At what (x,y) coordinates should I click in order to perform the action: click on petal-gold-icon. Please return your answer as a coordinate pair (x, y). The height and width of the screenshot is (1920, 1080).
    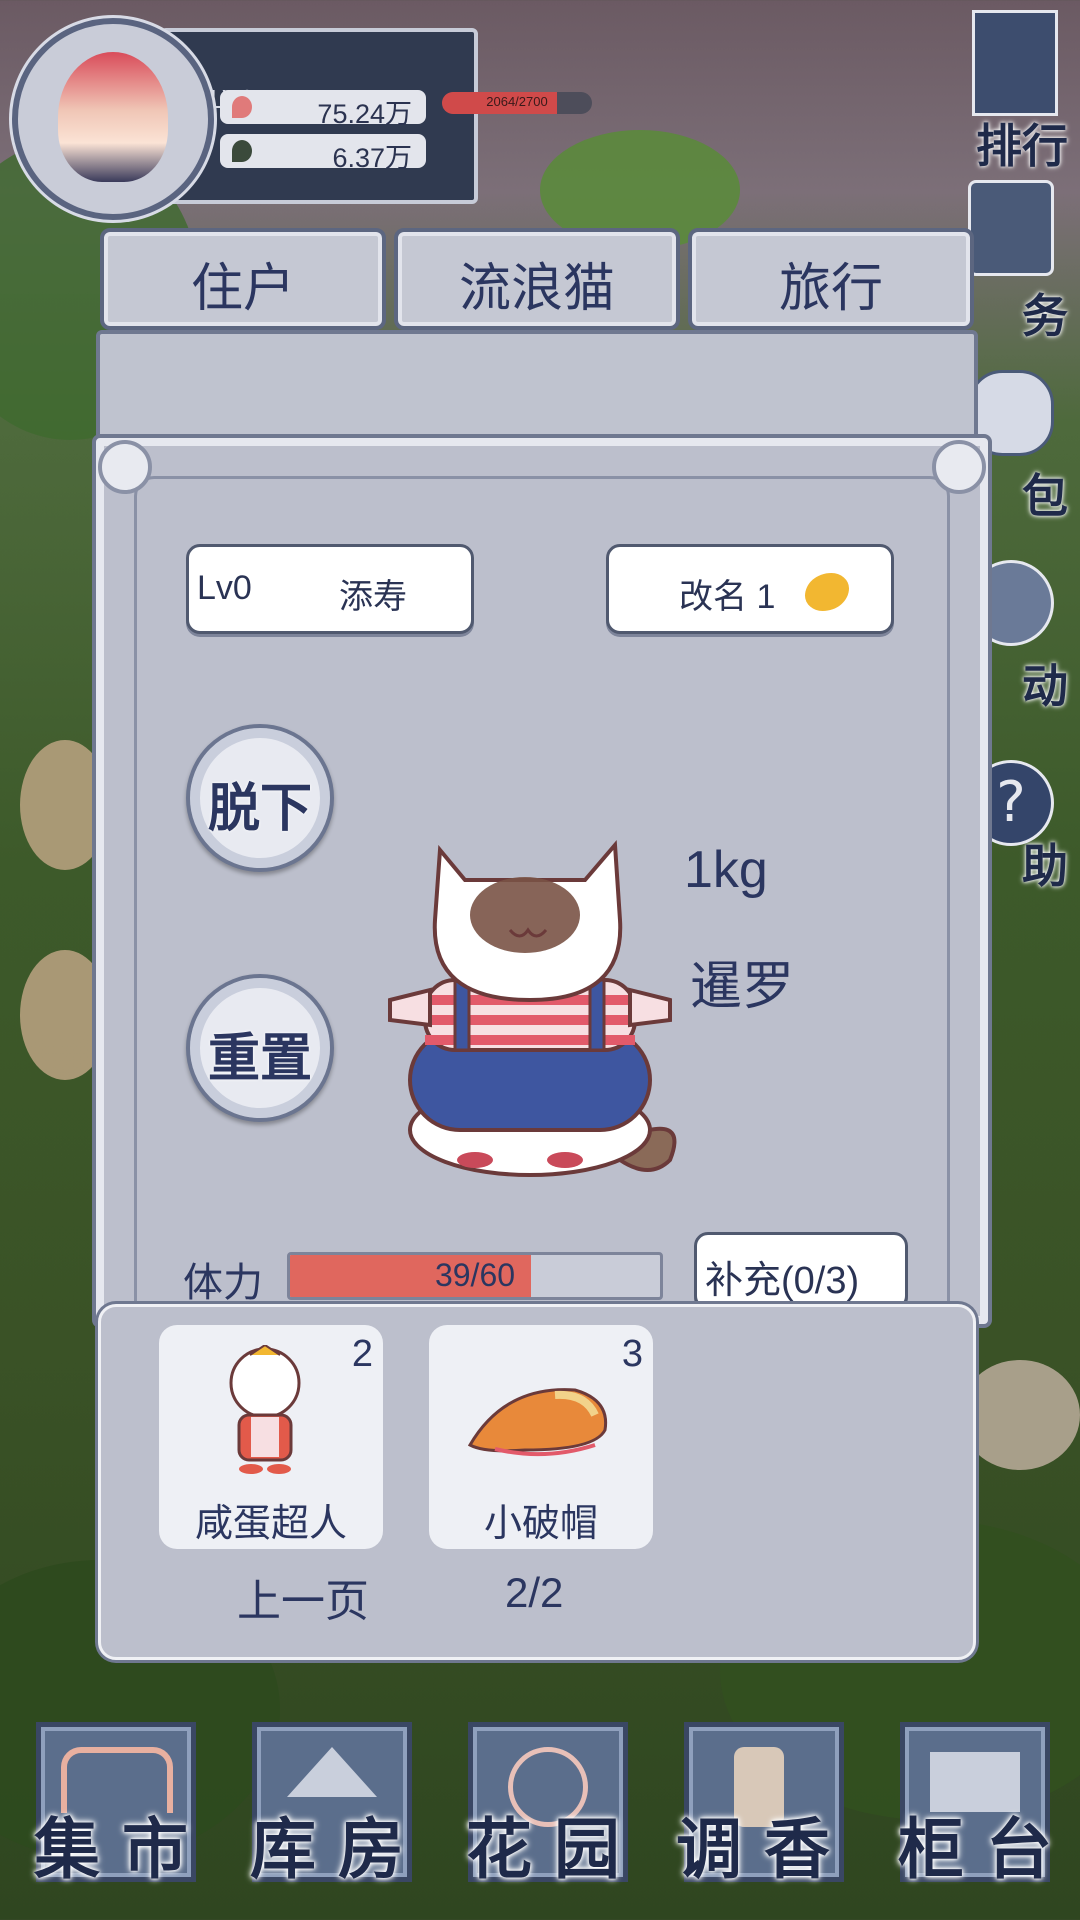
    Looking at the image, I should click on (827, 592).